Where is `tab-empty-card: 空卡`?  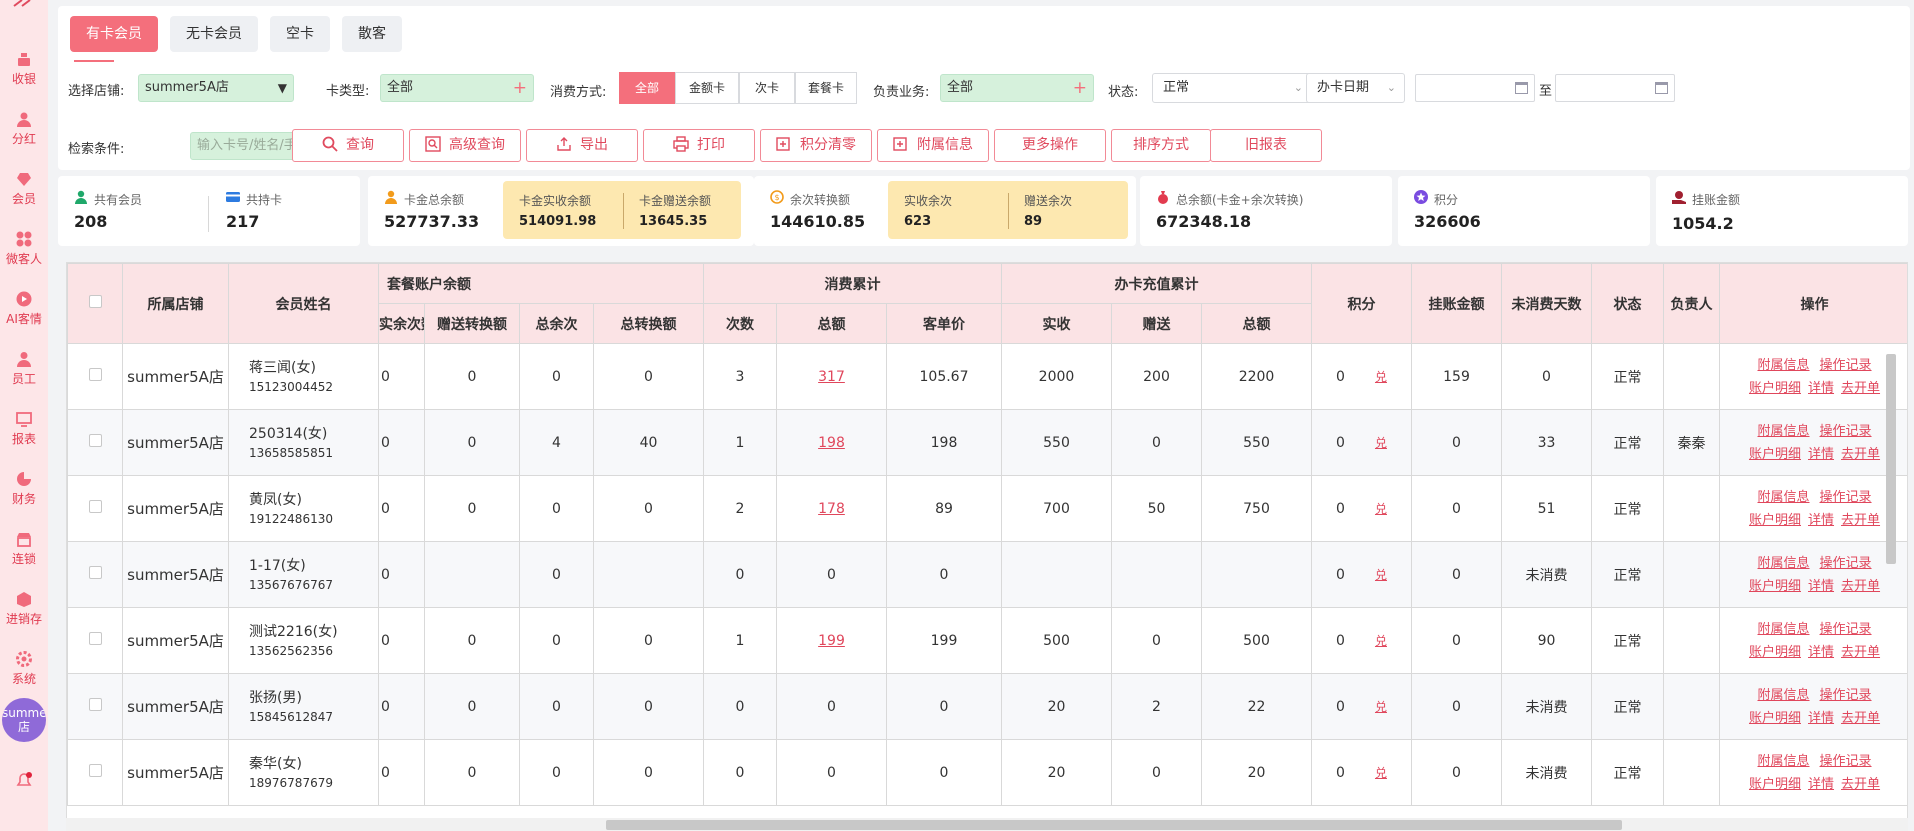
tab-empty-card: 空卡 is located at coordinates (300, 34).